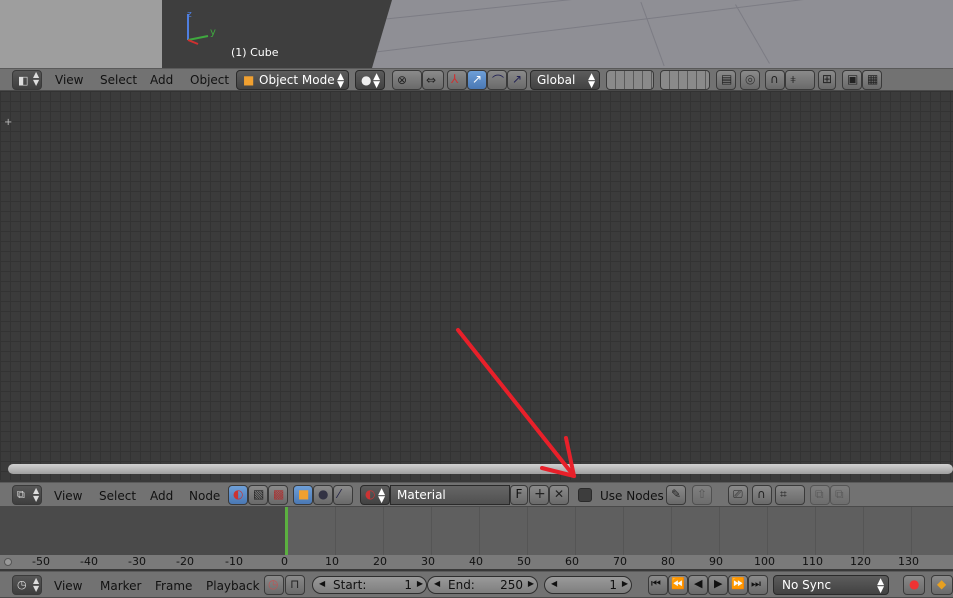 This screenshot has width=953, height=598. Describe the element at coordinates (332, 561) in the screenshot. I see `ruler-tick: 10` at that location.